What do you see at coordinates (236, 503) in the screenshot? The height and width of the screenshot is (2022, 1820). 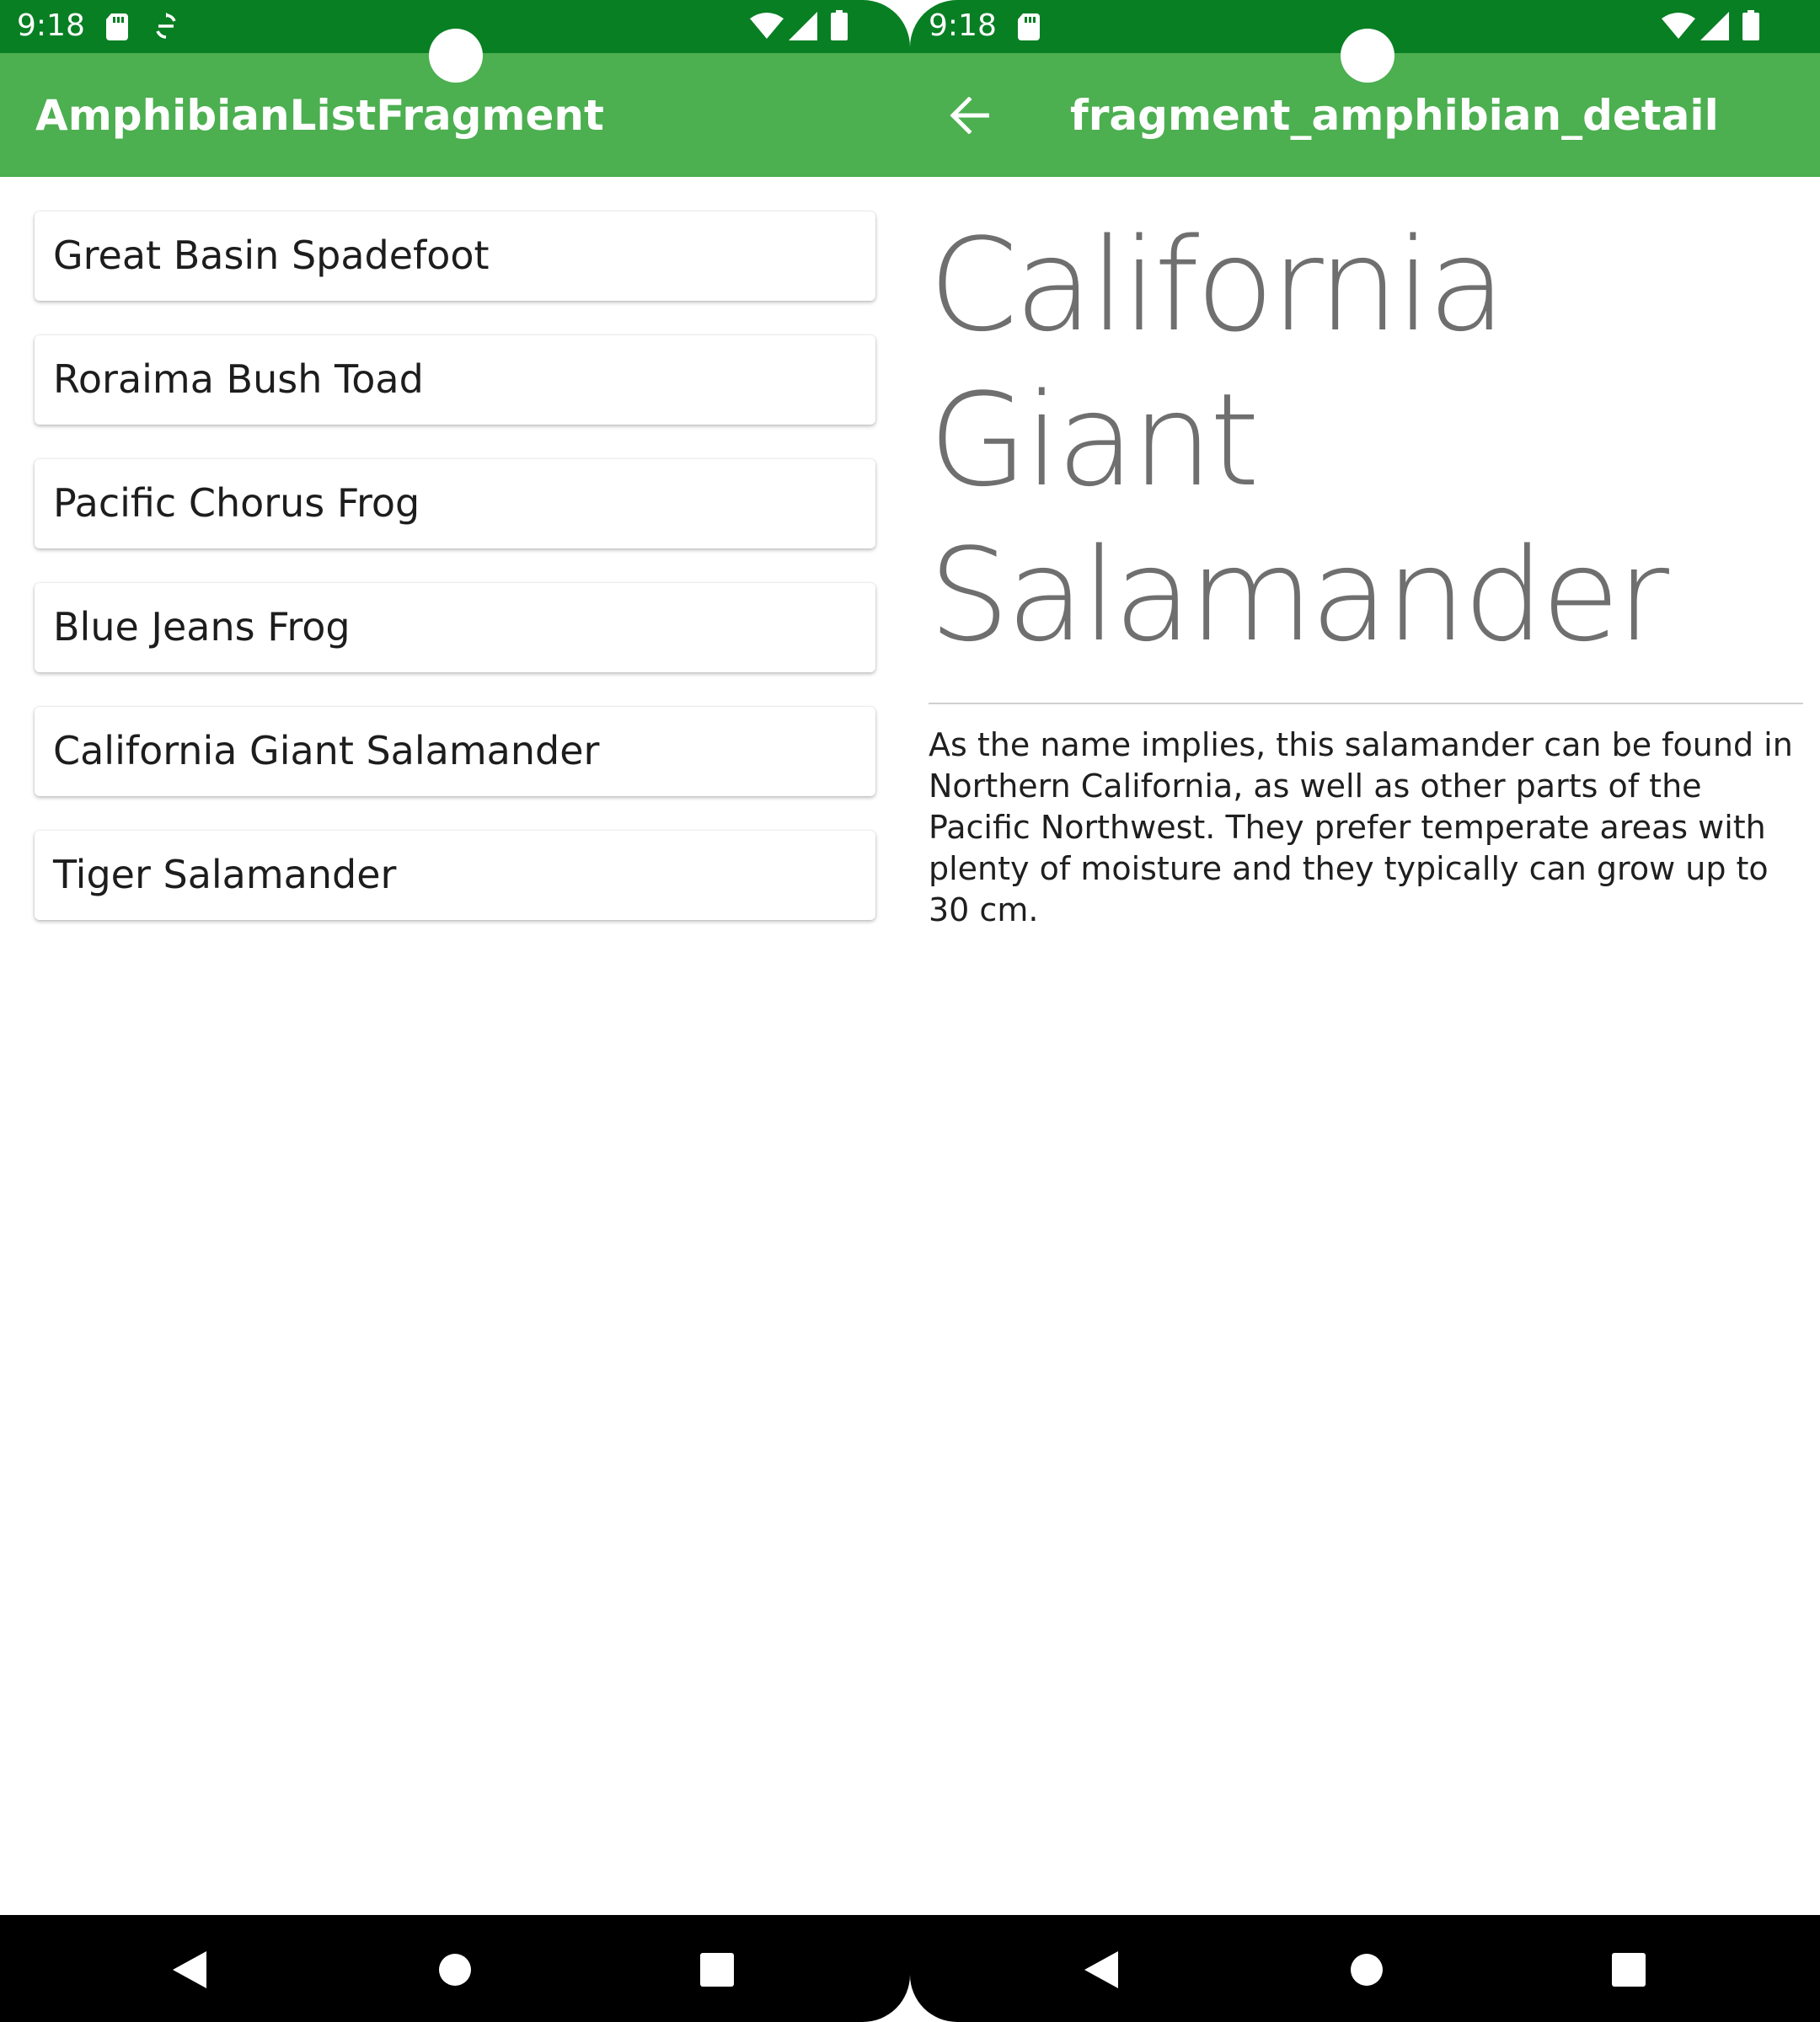 I see `list-item-label: Pacific Chorus Frog` at bounding box center [236, 503].